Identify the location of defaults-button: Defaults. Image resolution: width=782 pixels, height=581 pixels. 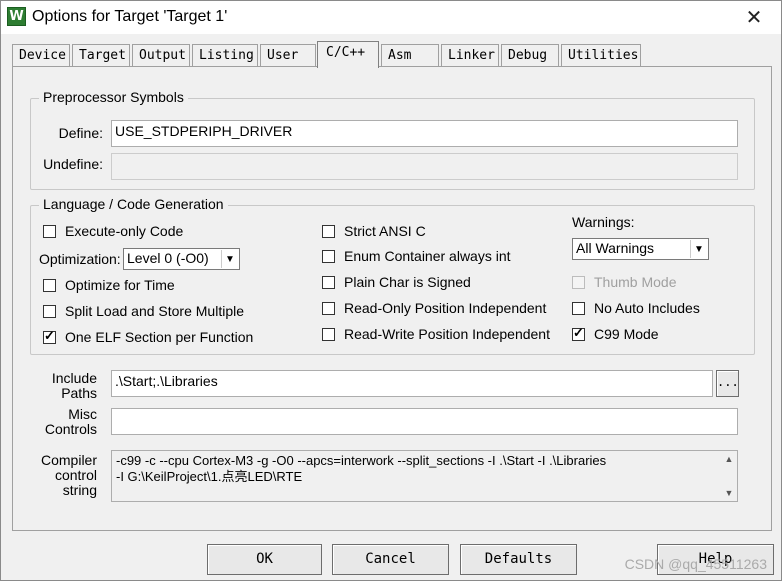
(518, 559).